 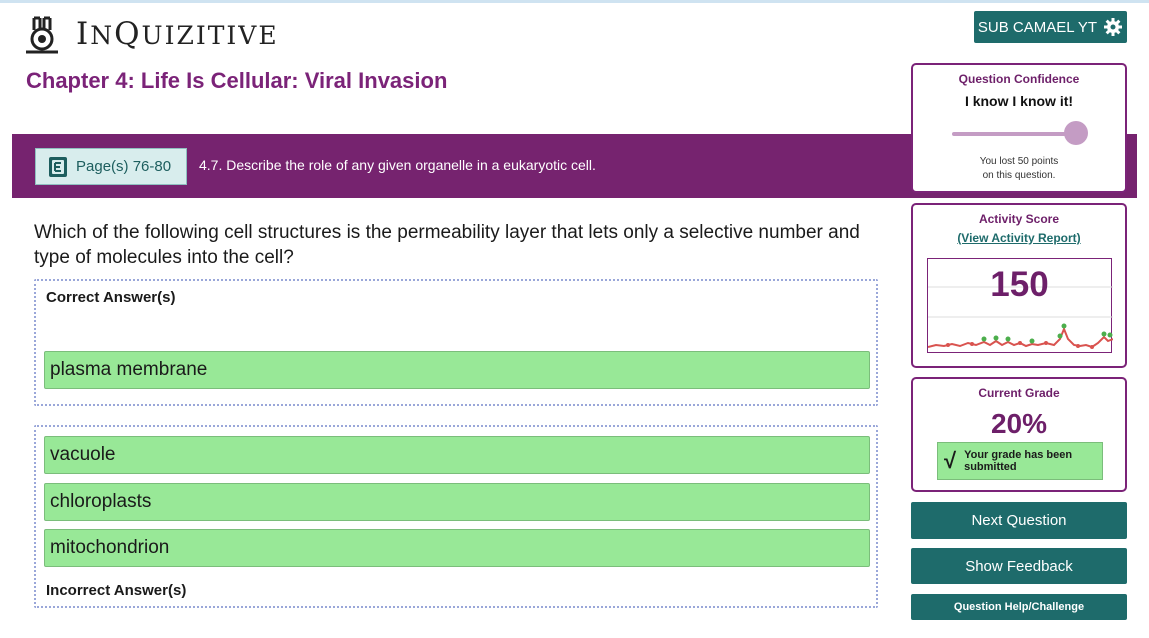 I want to click on answer-chip-plasma-membrane: plasma membrane, so click(x=457, y=370).